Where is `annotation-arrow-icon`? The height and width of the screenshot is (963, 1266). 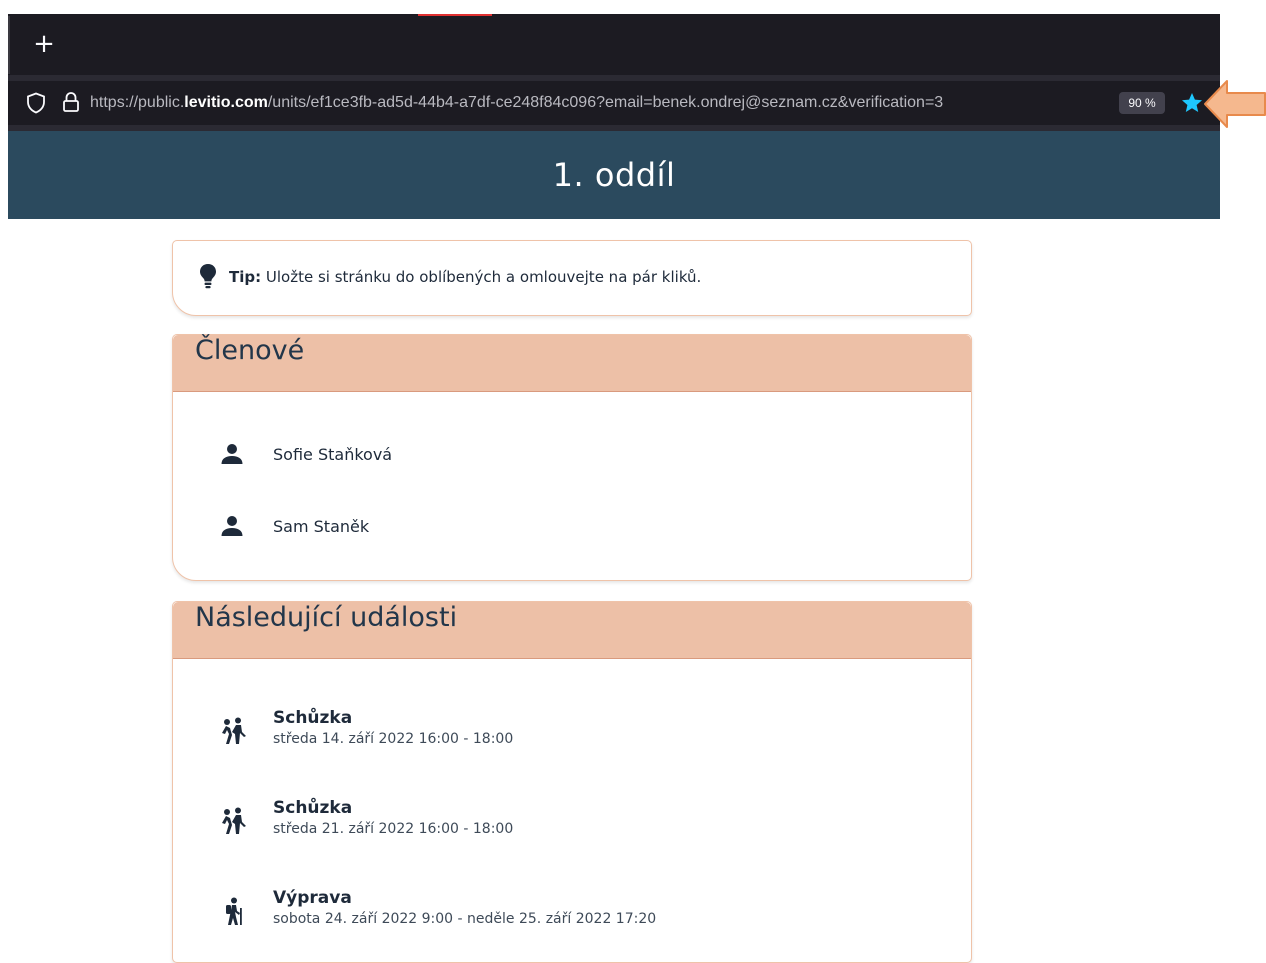 annotation-arrow-icon is located at coordinates (1235, 104).